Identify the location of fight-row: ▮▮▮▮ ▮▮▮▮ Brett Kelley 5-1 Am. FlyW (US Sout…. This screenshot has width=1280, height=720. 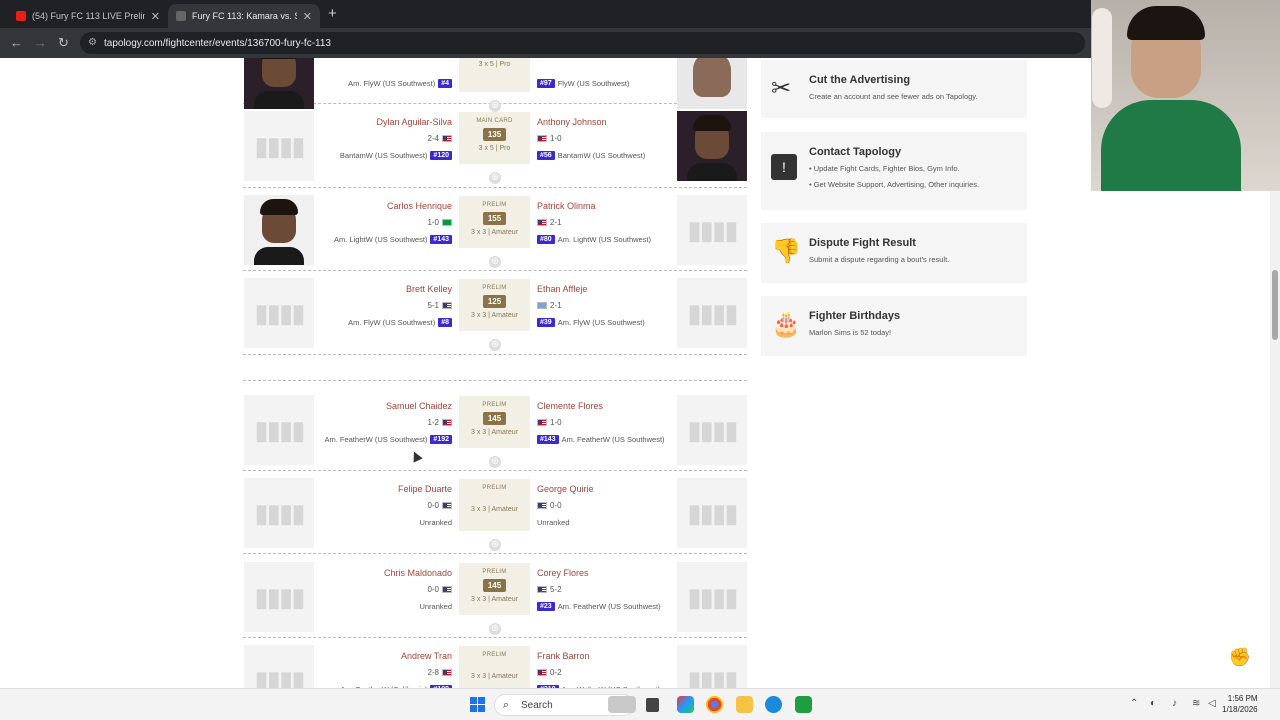
(495, 318).